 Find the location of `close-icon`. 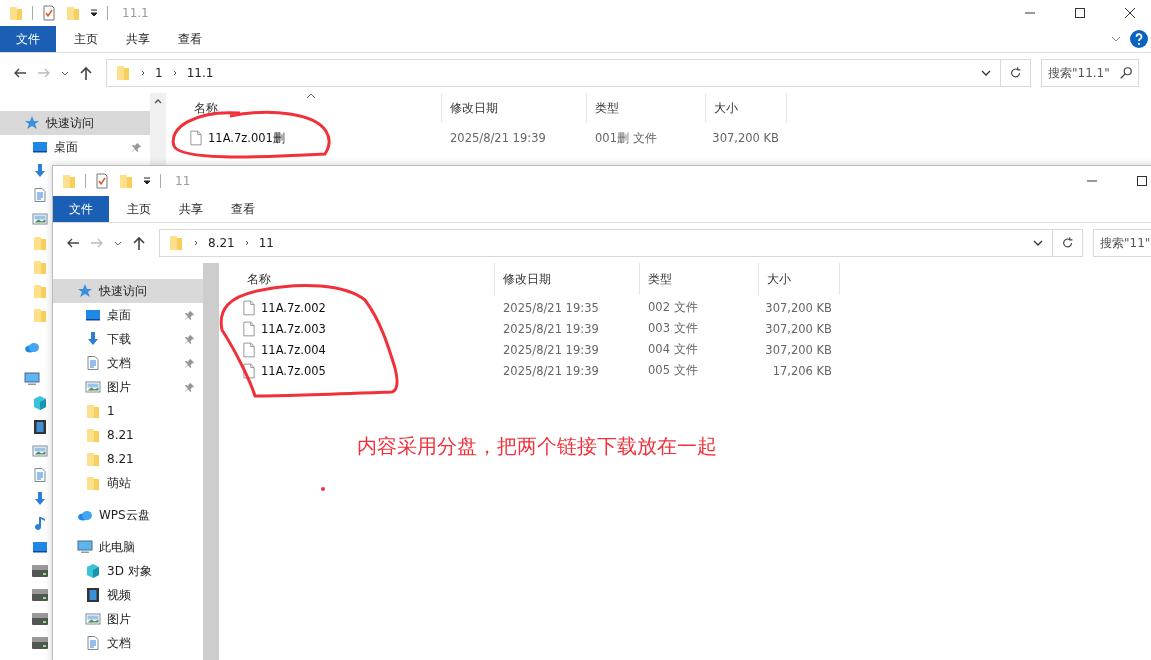

close-icon is located at coordinates (1130, 13).